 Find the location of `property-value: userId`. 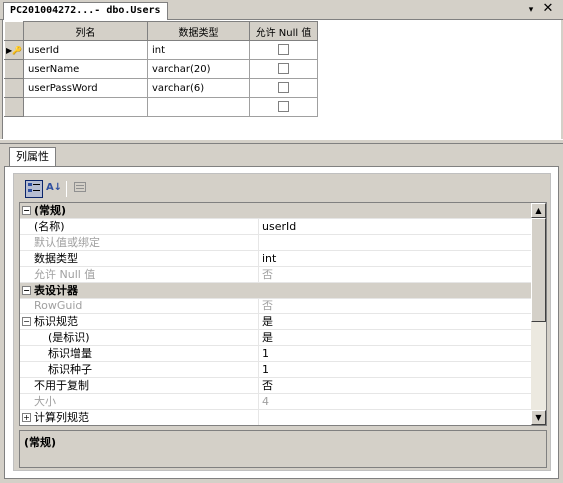

property-value: userId is located at coordinates (394, 226).